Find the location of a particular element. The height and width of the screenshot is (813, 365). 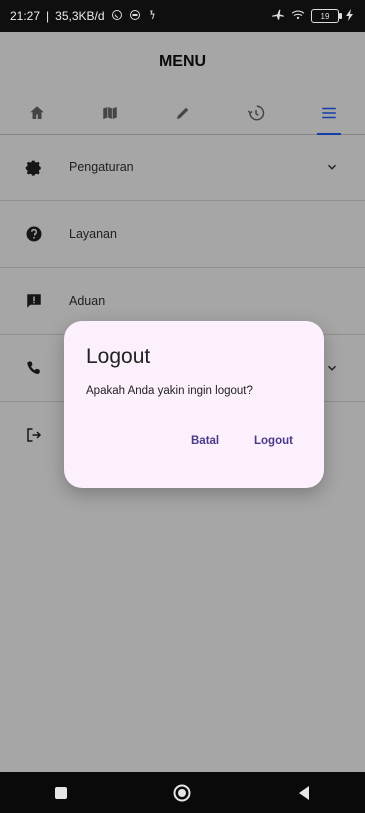

whatsapp-icon is located at coordinates (117, 16).